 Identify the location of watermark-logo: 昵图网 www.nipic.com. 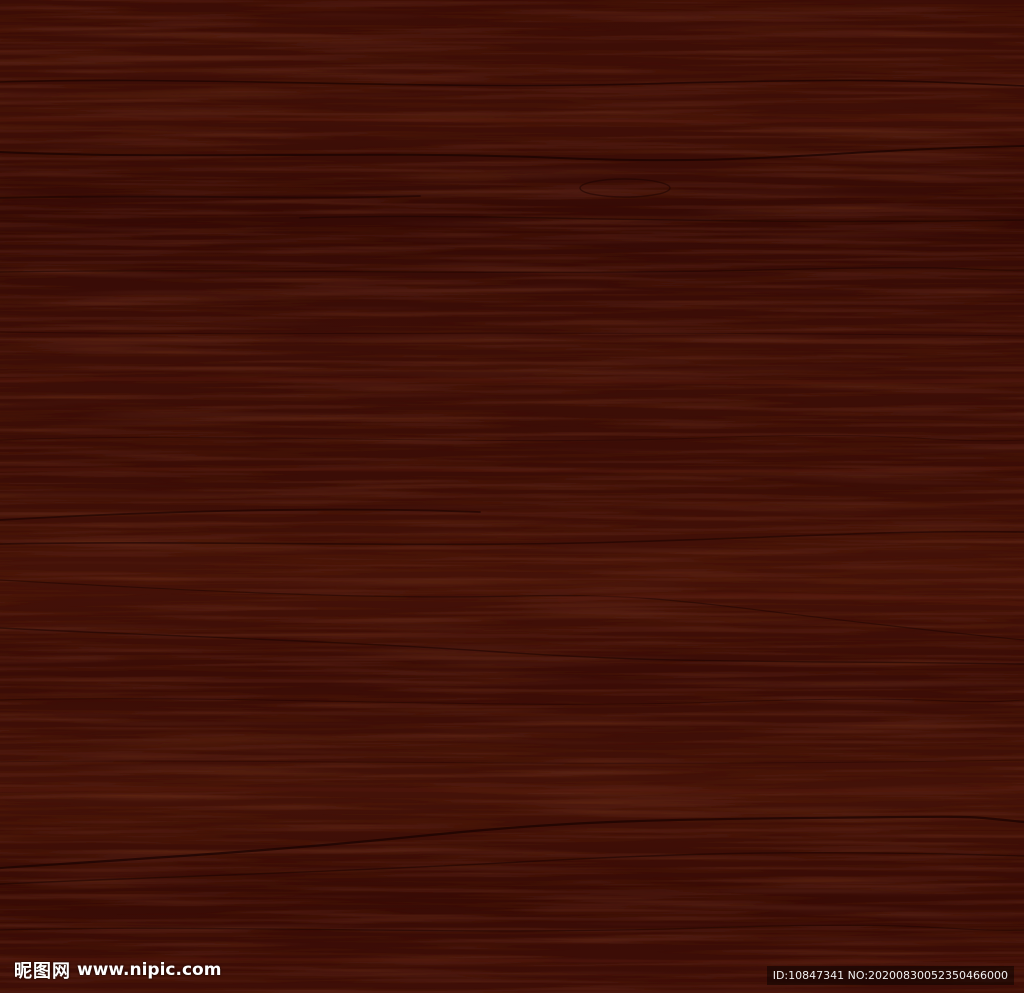
(117, 970).